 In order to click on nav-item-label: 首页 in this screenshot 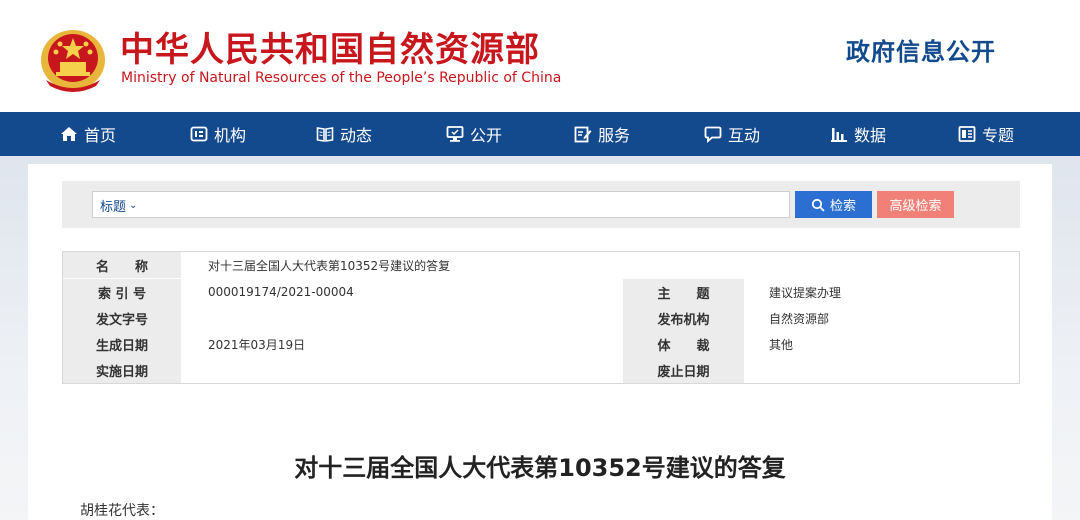, I will do `click(100, 135)`.